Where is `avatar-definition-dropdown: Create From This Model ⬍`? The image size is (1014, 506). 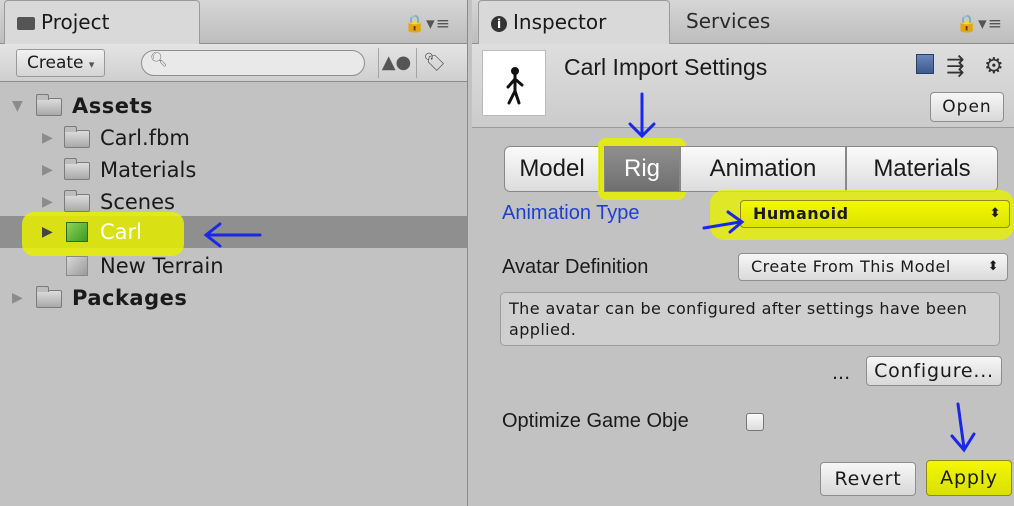
avatar-definition-dropdown: Create From This Model ⬍ is located at coordinates (873, 267).